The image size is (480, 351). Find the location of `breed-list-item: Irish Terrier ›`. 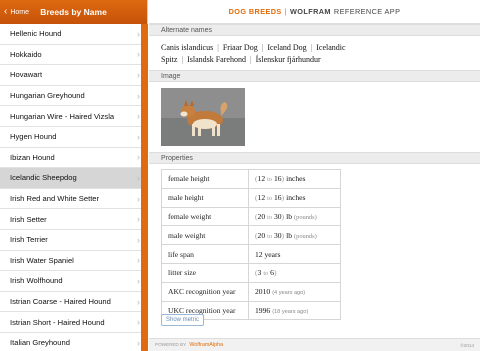

breed-list-item: Irish Terrier › is located at coordinates (74, 240).